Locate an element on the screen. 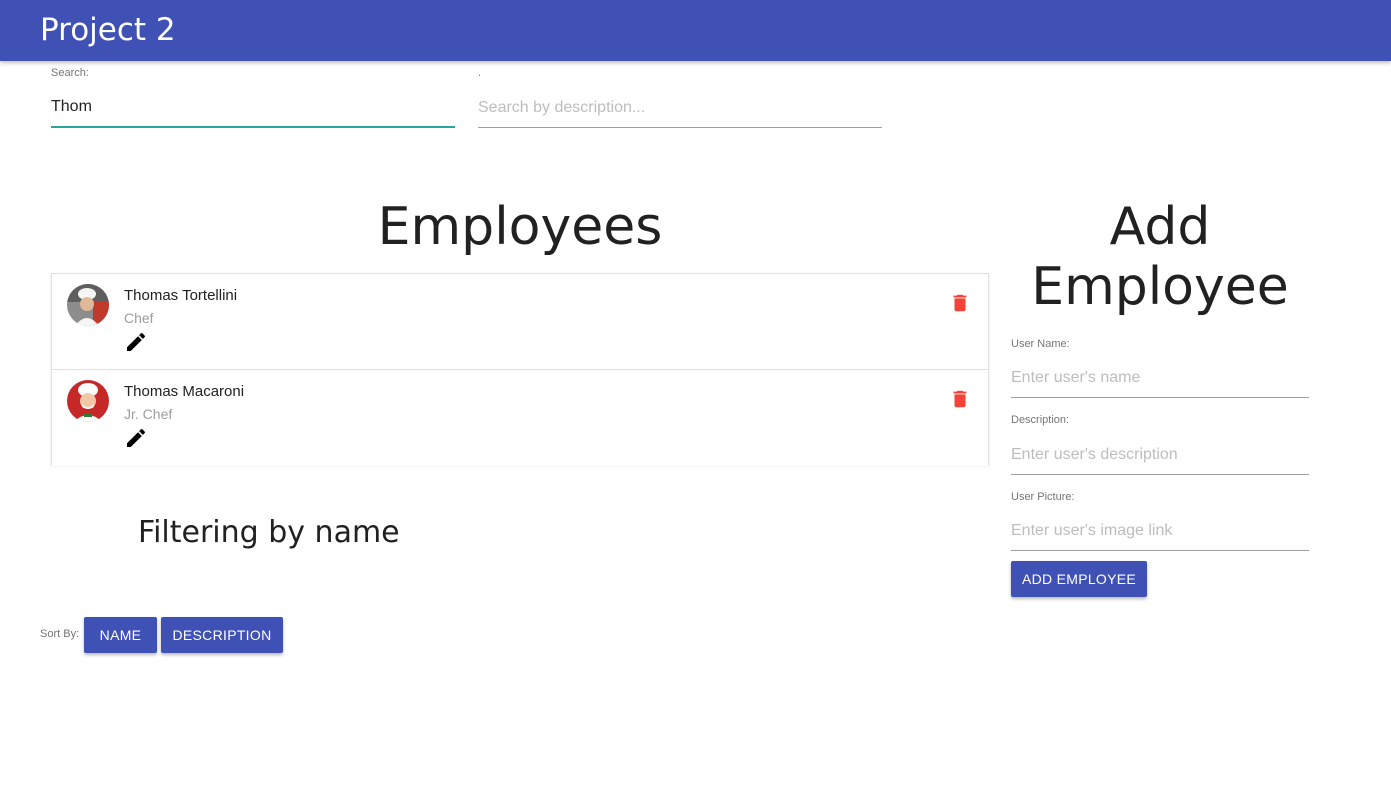  search-name-input is located at coordinates (253, 108).